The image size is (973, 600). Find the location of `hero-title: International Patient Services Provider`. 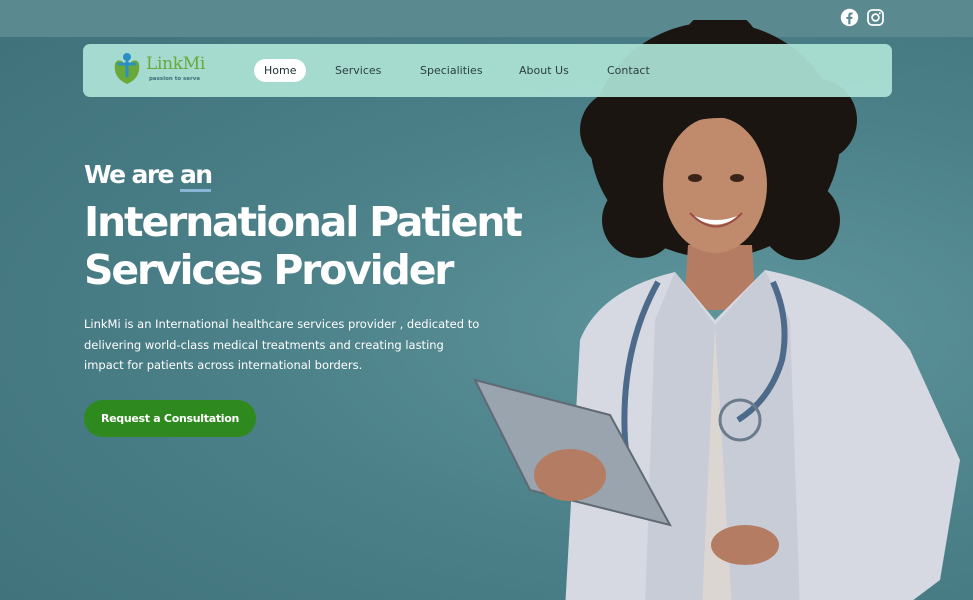

hero-title: International Patient Services Provider is located at coordinates (319, 246).